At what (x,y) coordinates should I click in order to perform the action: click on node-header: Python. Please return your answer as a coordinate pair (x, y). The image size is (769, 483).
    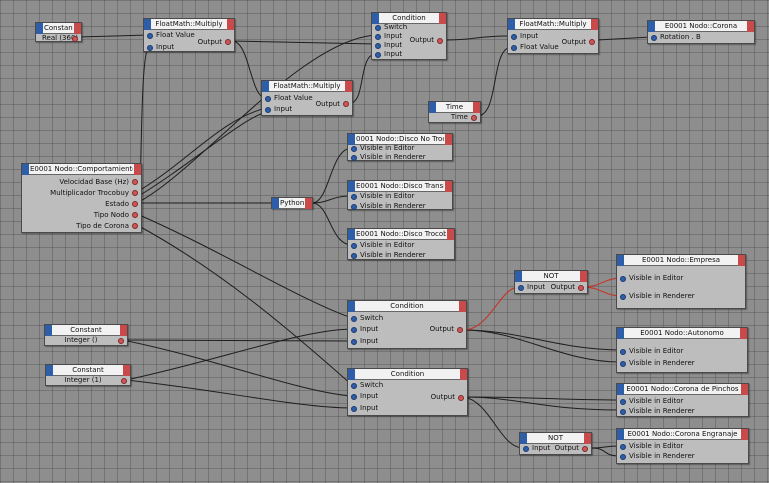
    Looking at the image, I should click on (292, 203).